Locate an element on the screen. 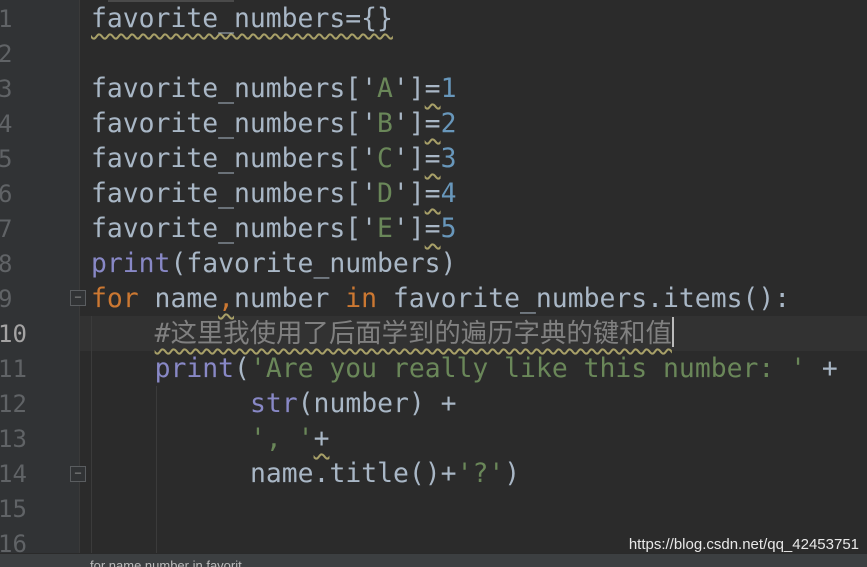 This screenshot has height=567, width=867. code-token: ( is located at coordinates (242, 368).